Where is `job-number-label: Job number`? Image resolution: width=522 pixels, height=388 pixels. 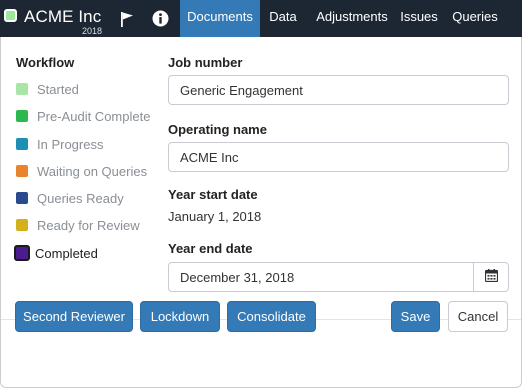
job-number-label: Job number is located at coordinates (205, 62).